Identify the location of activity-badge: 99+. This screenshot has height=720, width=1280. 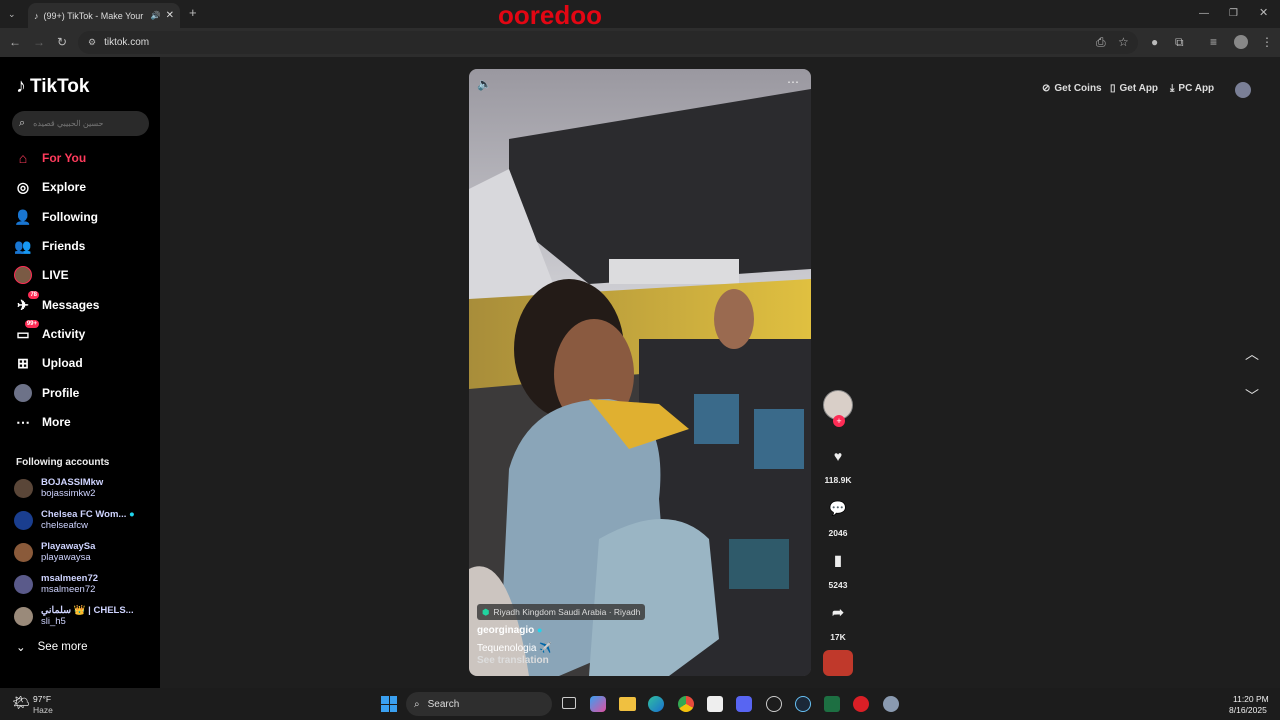
(31, 324).